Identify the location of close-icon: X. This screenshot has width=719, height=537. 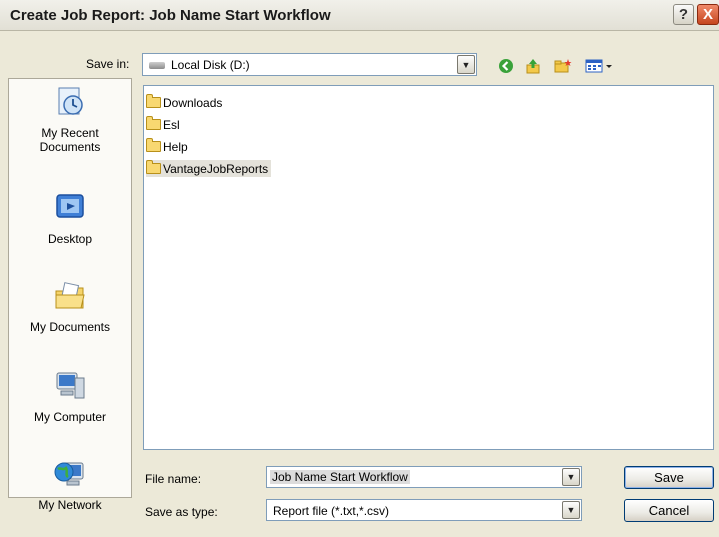
(707, 14).